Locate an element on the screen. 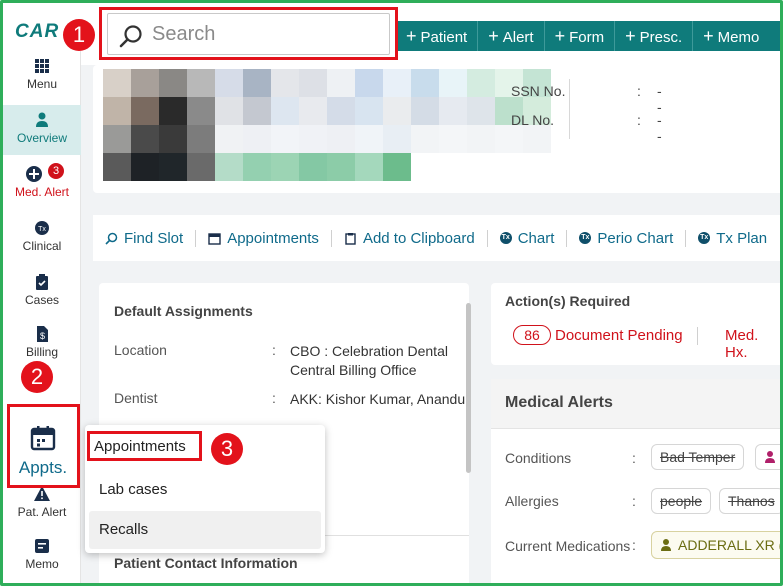 The image size is (783, 586). chart-label: Chart is located at coordinates (536, 238).